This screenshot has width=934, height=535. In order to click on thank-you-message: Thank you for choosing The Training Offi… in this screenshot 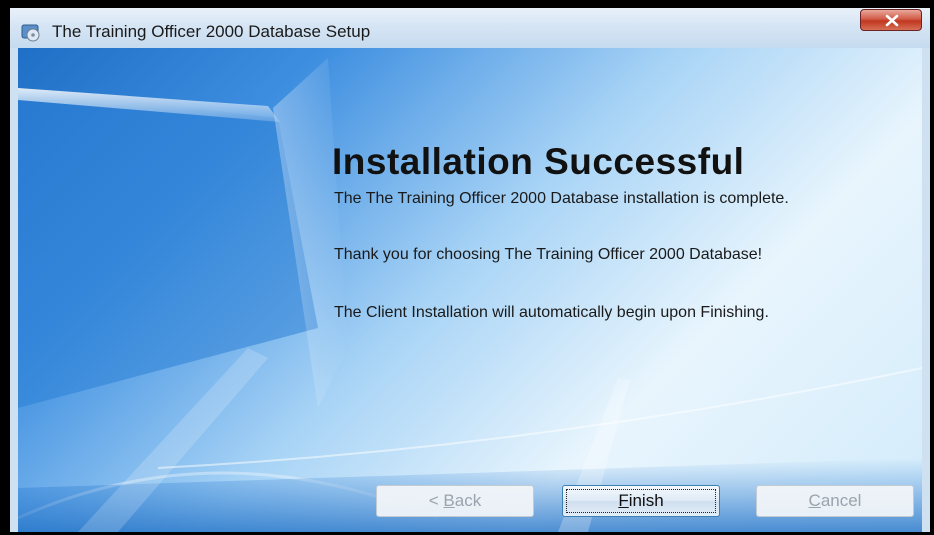, I will do `click(548, 254)`.